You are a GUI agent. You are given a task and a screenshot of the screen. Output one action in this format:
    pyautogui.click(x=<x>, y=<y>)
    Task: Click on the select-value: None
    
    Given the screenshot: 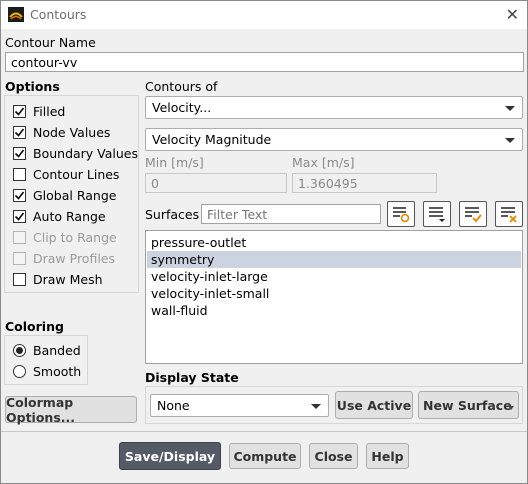 What is the action you would take?
    pyautogui.click(x=173, y=405)
    